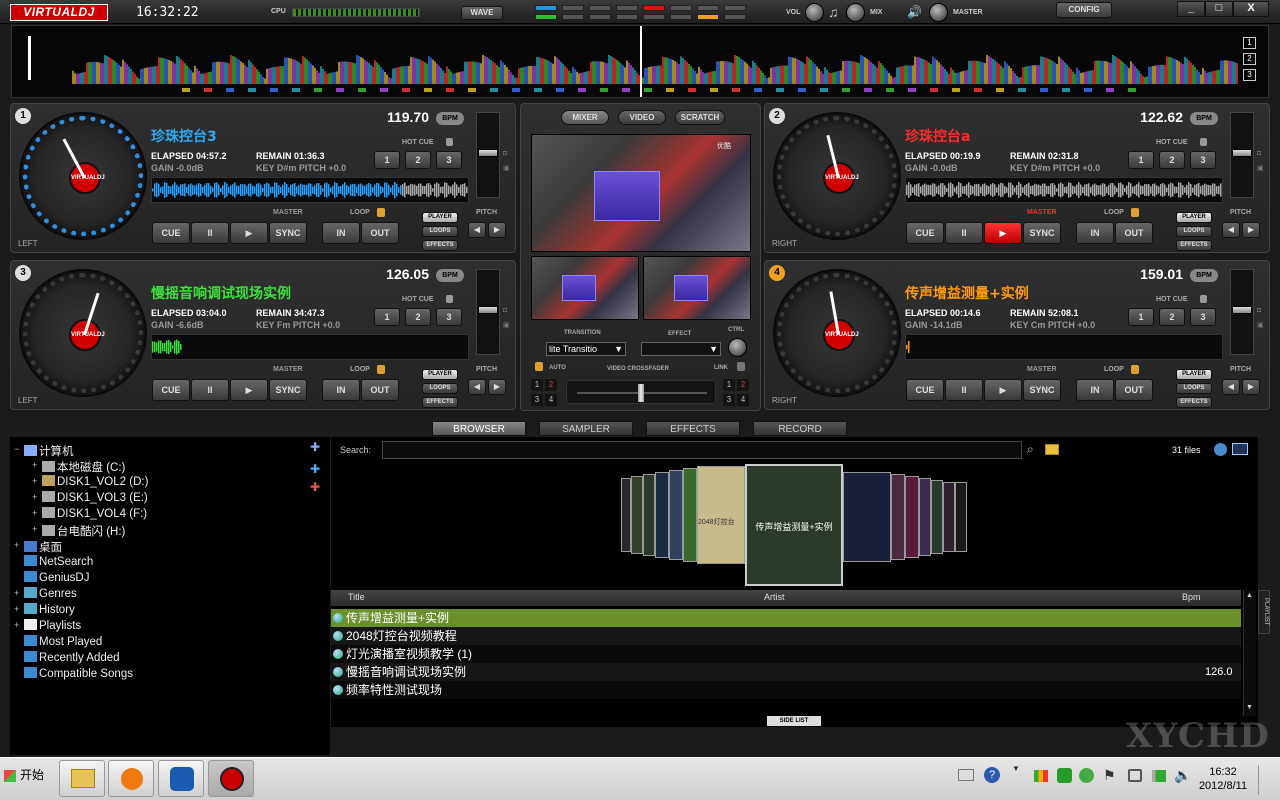  Describe the element at coordinates (83, 467) in the screenshot. I see `tree-item: 本地磁盘 (C:)` at that location.